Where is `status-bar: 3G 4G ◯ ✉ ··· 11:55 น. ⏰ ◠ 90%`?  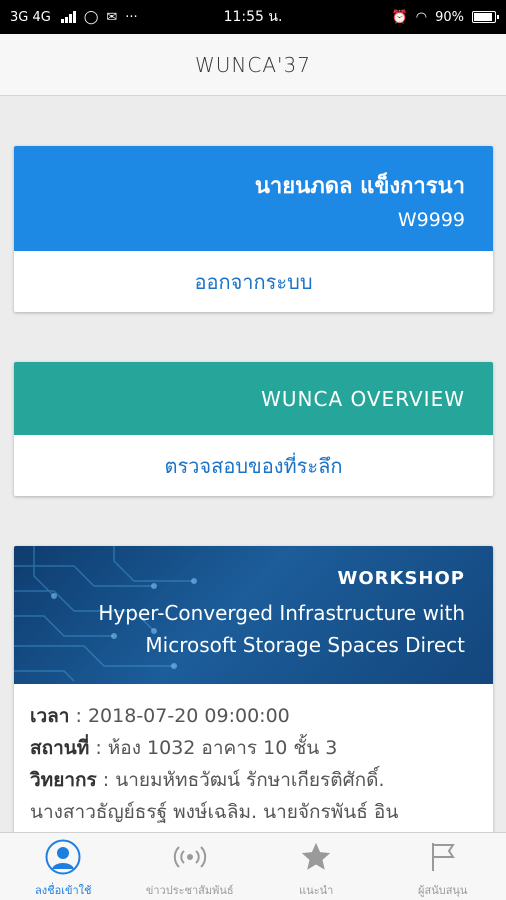 status-bar: 3G 4G ◯ ✉ ··· 11:55 น. ⏰ ◠ 90% is located at coordinates (253, 17).